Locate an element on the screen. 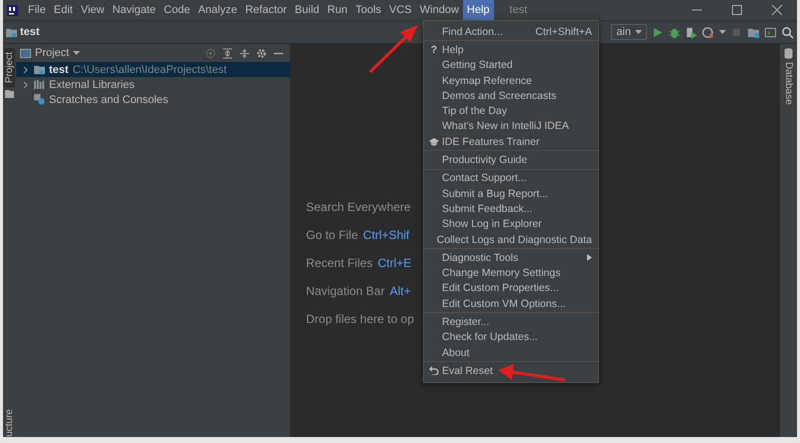 The height and width of the screenshot is (443, 800). tree-row: test C:\Users\allen\IdeaProjects\test is located at coordinates (153, 69).